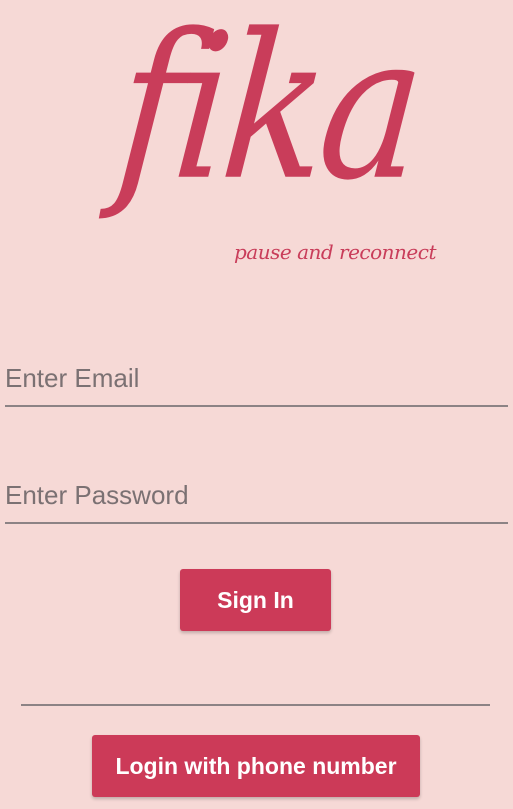  I want to click on phone-login-button: Login with phone number, so click(256, 766).